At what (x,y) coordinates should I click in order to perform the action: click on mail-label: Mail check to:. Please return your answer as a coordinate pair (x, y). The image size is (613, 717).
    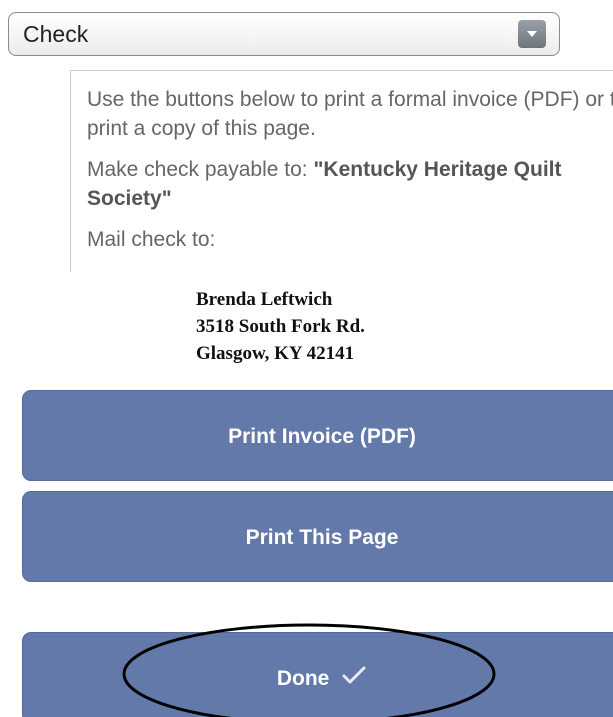
    Looking at the image, I should click on (151, 239).